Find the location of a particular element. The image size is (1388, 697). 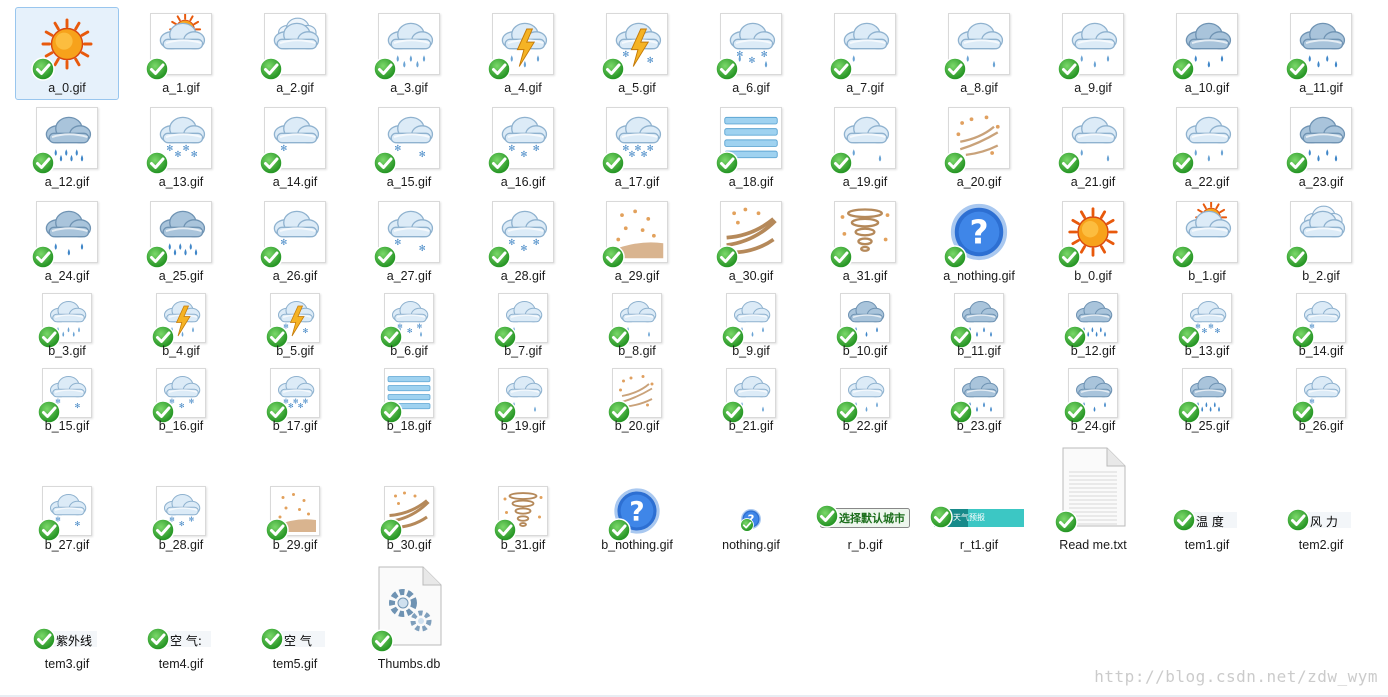

file-item: 选择默认城市 r_b.gif is located at coordinates (865, 501).